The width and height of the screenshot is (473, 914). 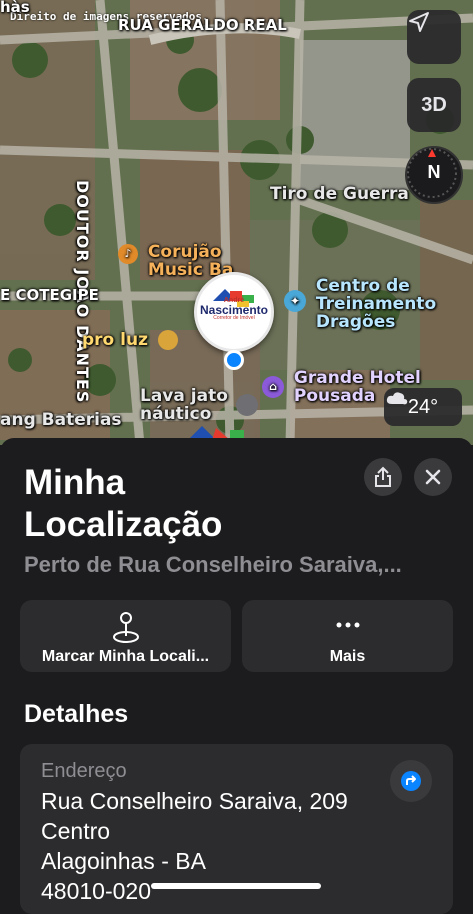 What do you see at coordinates (125, 627) in the screenshot?
I see `map-pin-icon` at bounding box center [125, 627].